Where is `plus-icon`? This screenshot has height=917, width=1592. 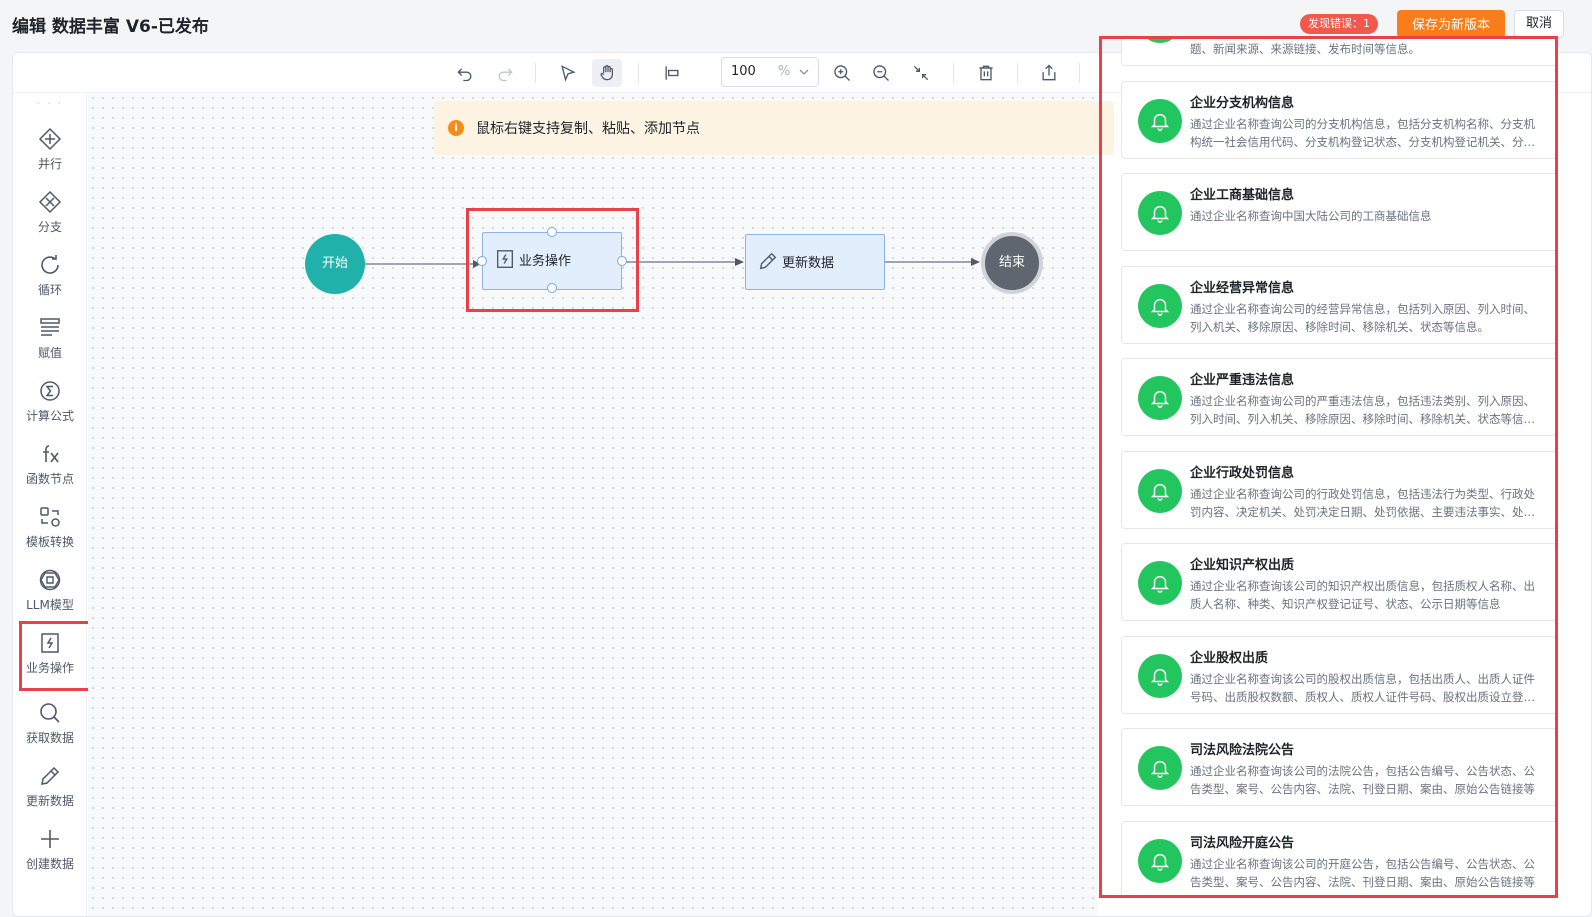 plus-icon is located at coordinates (50, 839).